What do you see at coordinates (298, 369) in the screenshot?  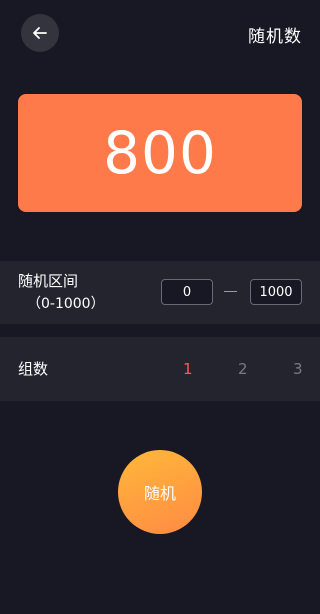 I see `group-option-3: 3` at bounding box center [298, 369].